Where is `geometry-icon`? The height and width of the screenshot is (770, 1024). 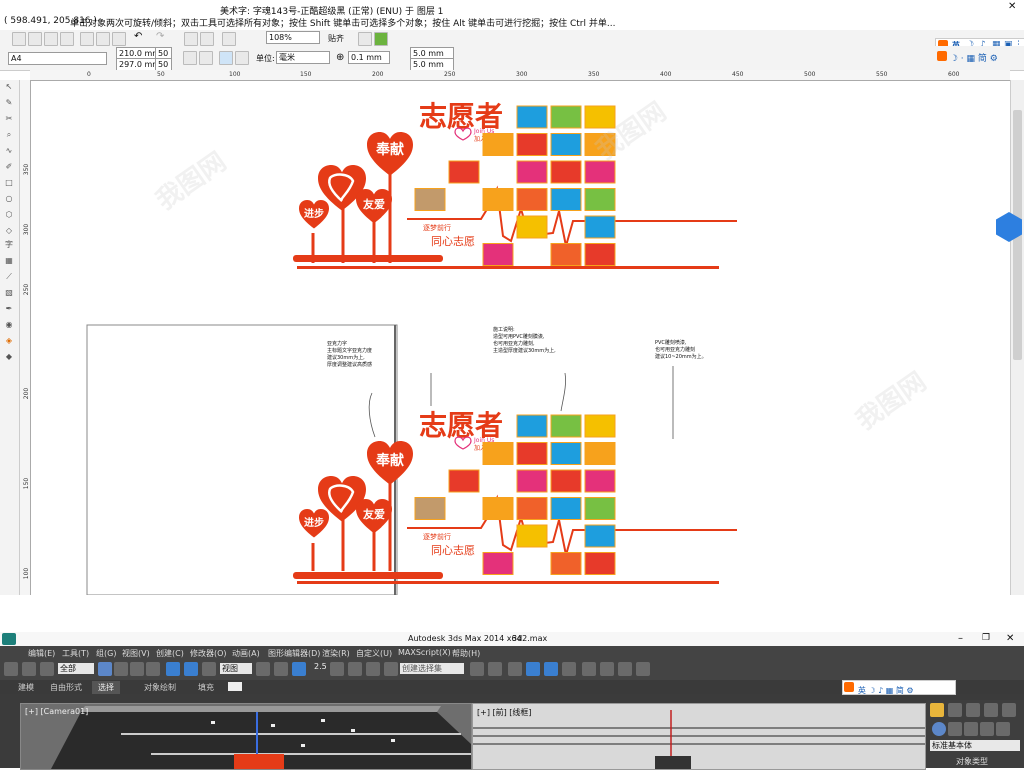 geometry-icon is located at coordinates (939, 729).